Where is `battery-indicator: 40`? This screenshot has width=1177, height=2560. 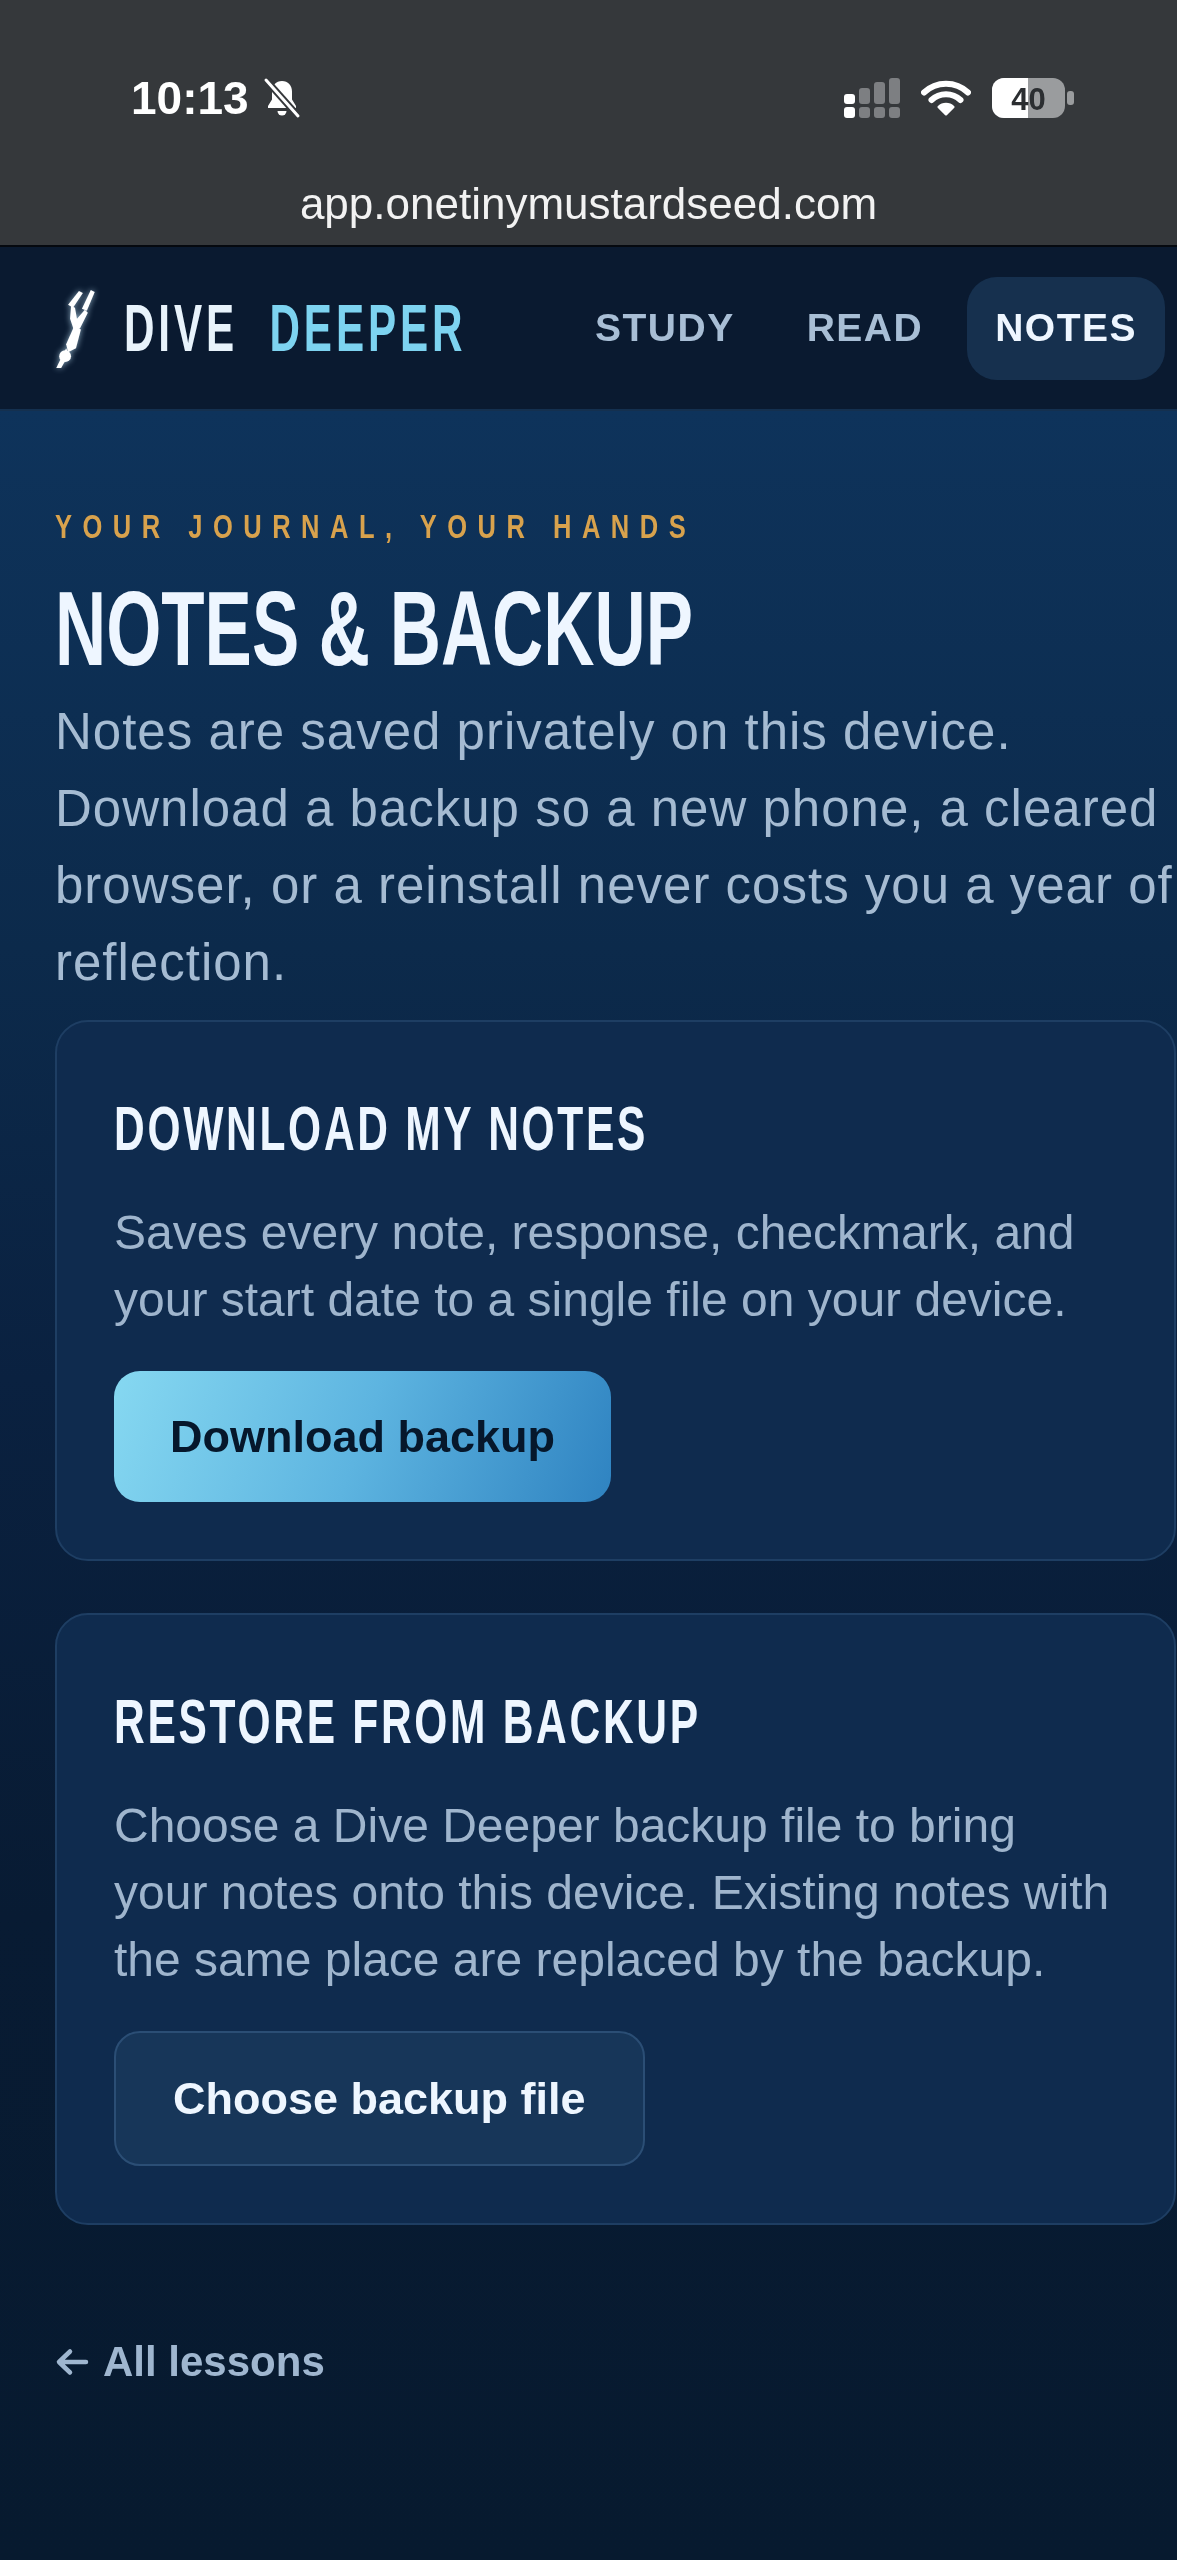 battery-indicator: 40 is located at coordinates (1033, 98).